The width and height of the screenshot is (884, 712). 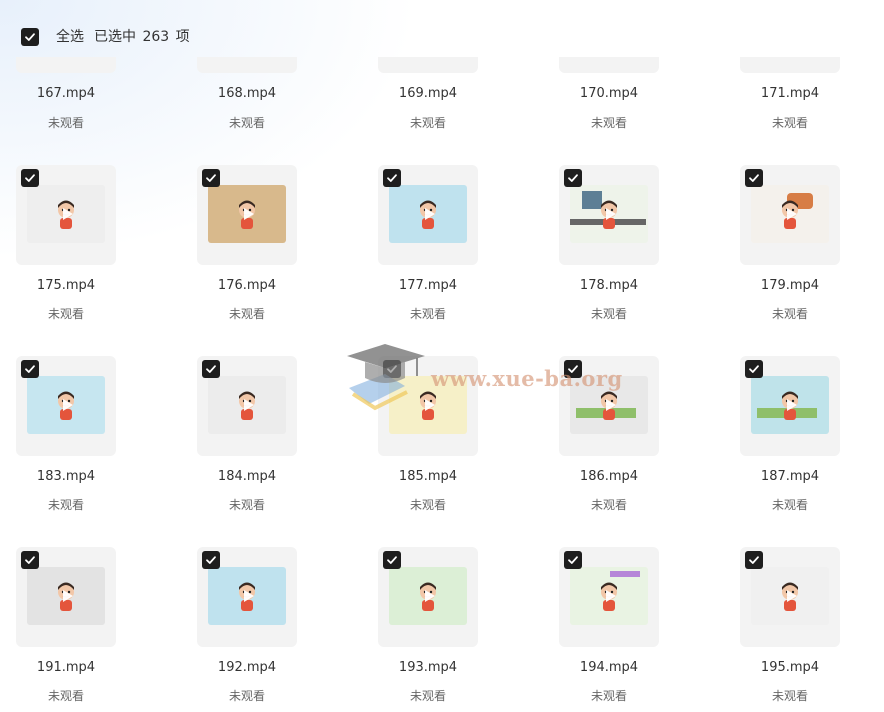 What do you see at coordinates (609, 476) in the screenshot?
I see `file-name: 186.mp4` at bounding box center [609, 476].